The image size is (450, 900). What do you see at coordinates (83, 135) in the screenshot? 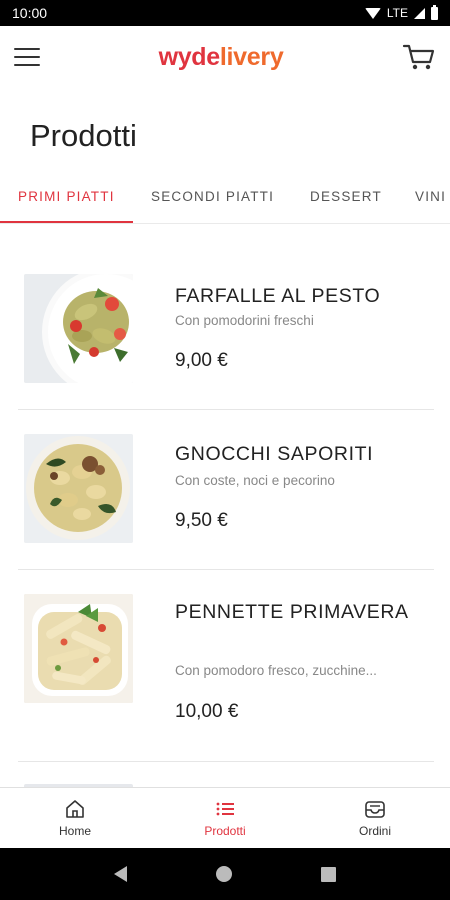
I see `page-title: Prodotti` at bounding box center [83, 135].